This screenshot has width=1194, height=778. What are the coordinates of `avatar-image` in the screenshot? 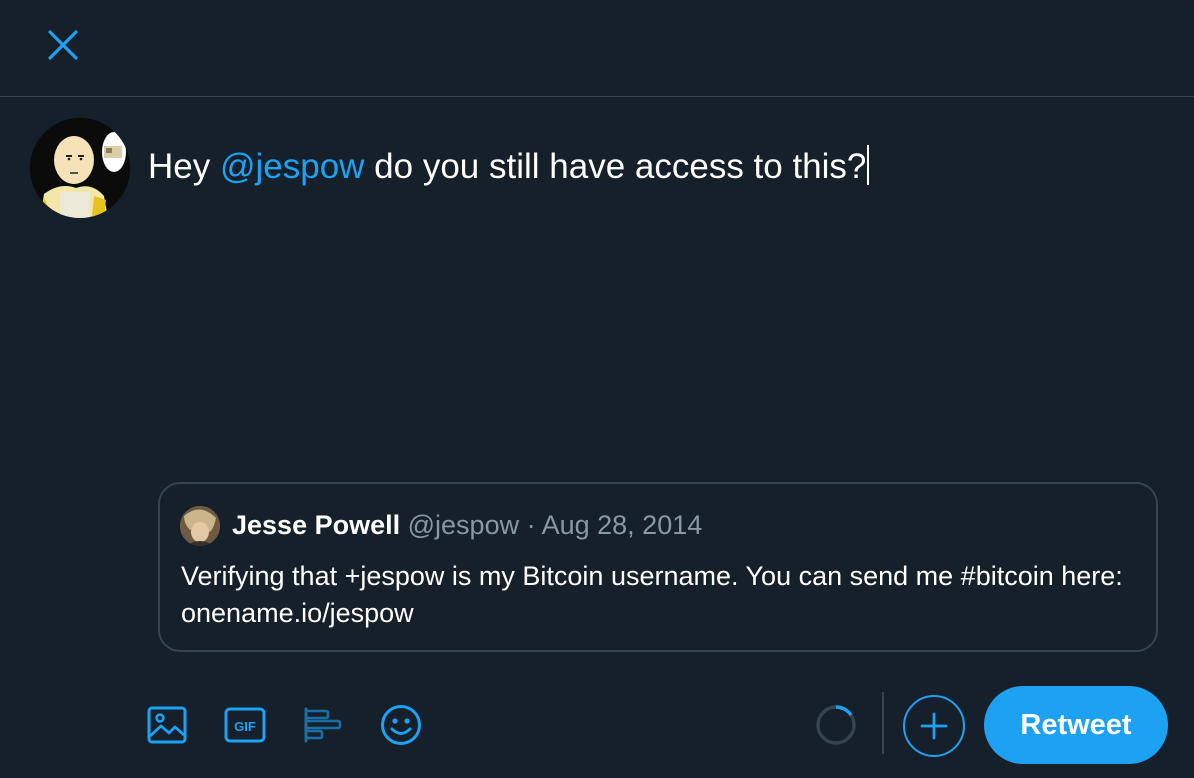 It's located at (80, 168).